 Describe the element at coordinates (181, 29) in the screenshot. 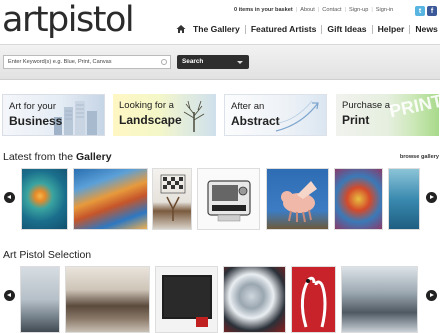

I see `home-icon` at that location.